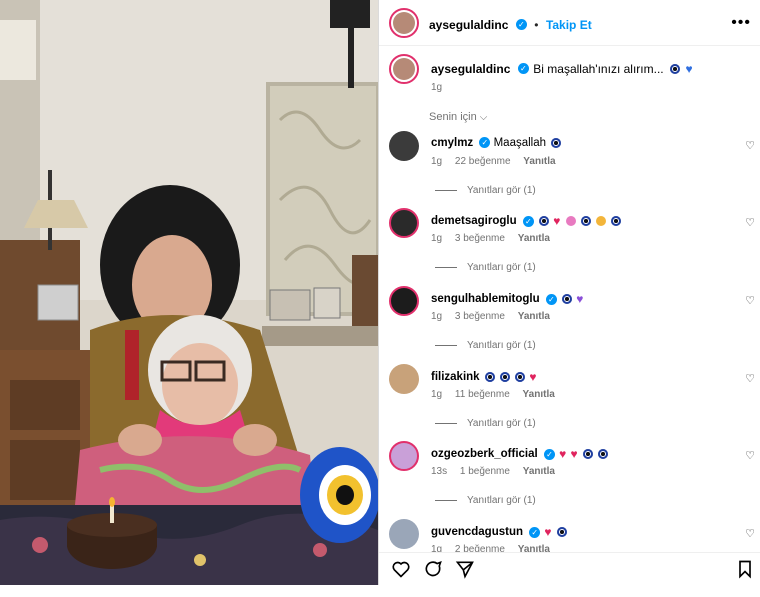 The image size is (760, 597). Describe the element at coordinates (745, 569) in the screenshot. I see `bookmark-icon` at that location.